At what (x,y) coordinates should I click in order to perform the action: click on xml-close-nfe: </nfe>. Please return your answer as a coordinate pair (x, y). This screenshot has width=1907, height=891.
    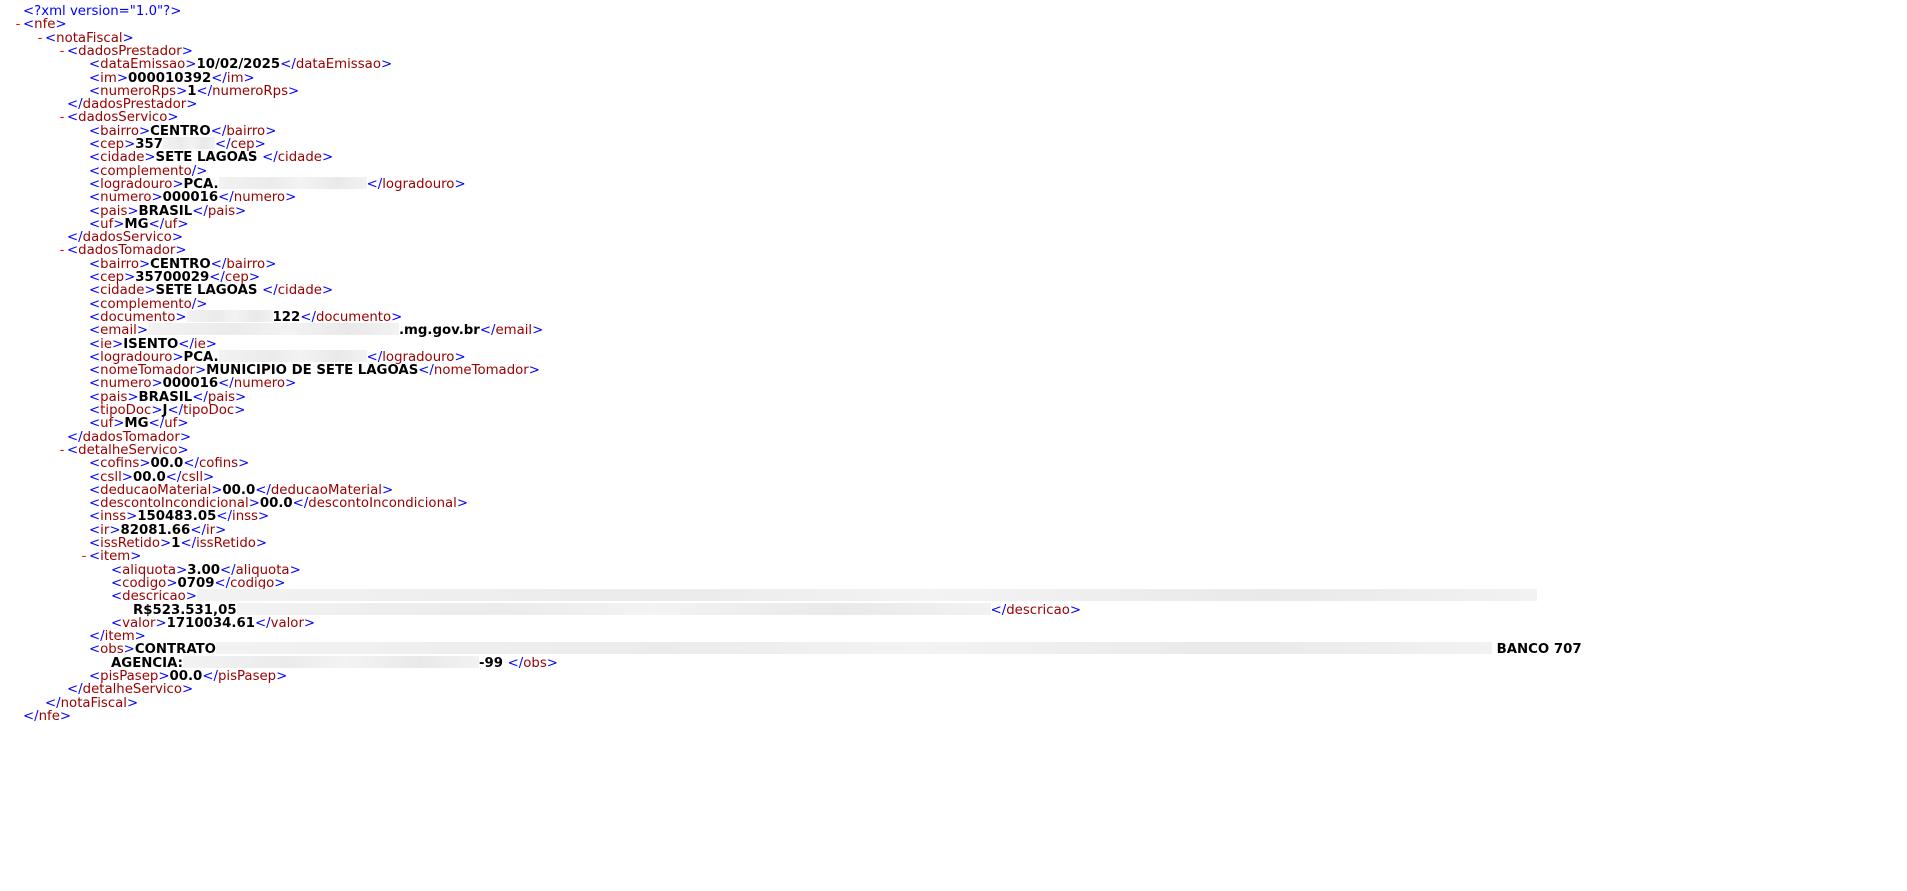
    Looking at the image, I should click on (47, 716).